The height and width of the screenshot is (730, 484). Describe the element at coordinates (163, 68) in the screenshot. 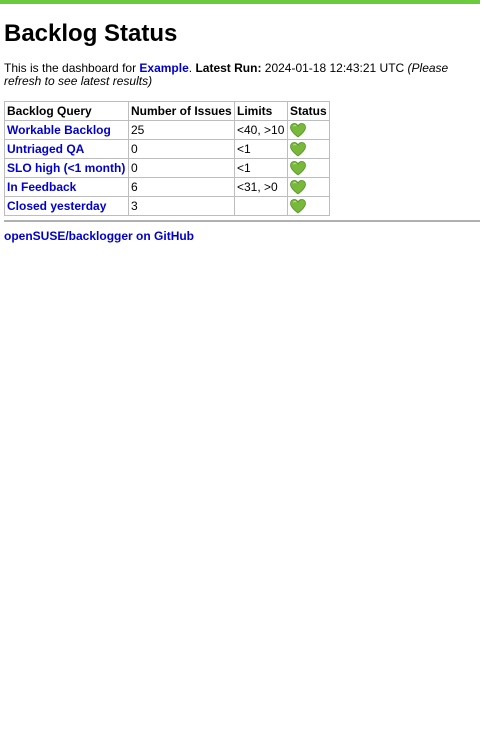

I see `project-link: Example` at that location.